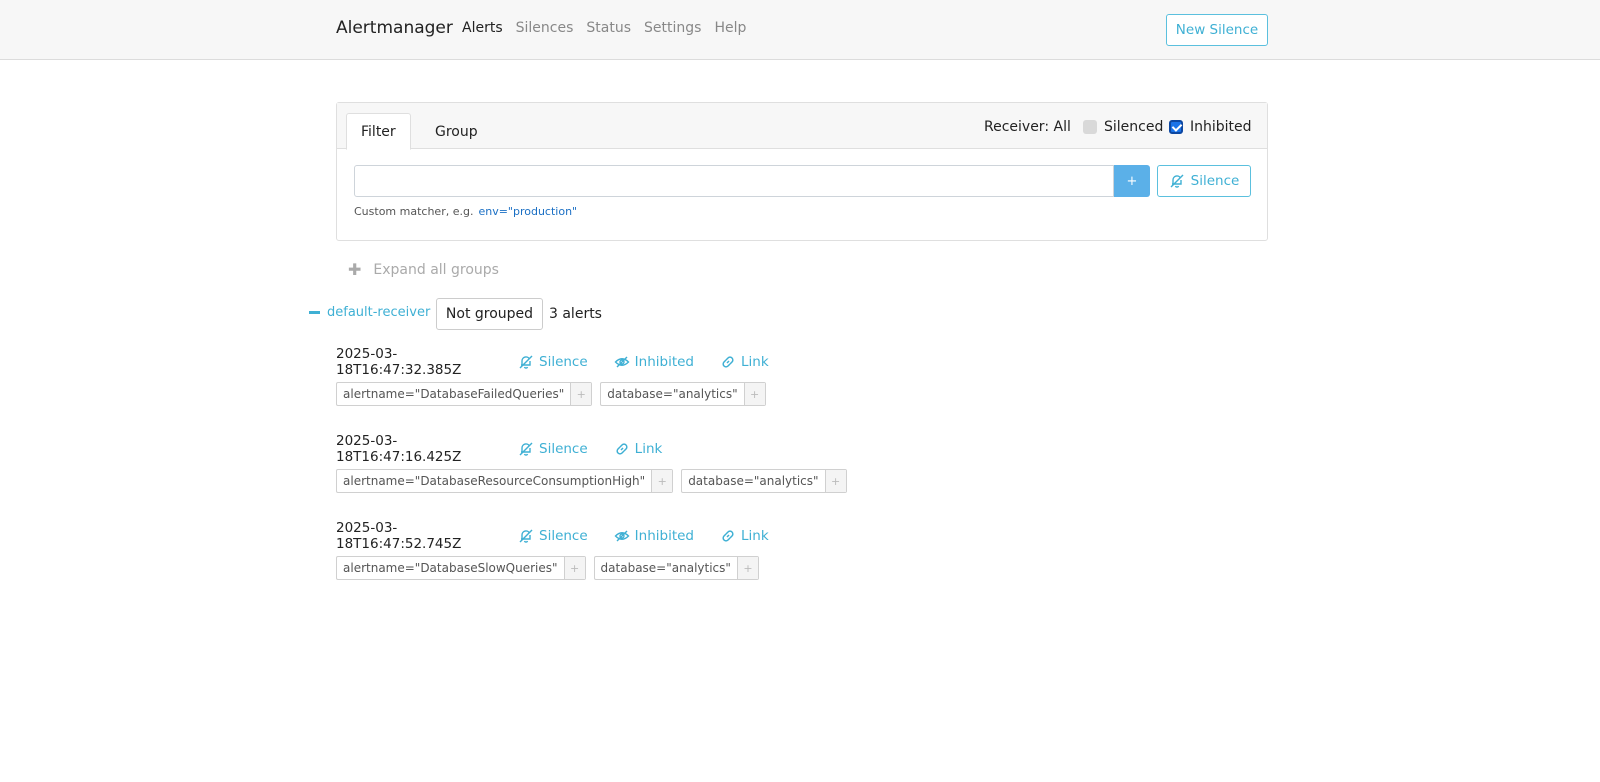  What do you see at coordinates (456, 131) in the screenshot?
I see `tab-group: Group` at bounding box center [456, 131].